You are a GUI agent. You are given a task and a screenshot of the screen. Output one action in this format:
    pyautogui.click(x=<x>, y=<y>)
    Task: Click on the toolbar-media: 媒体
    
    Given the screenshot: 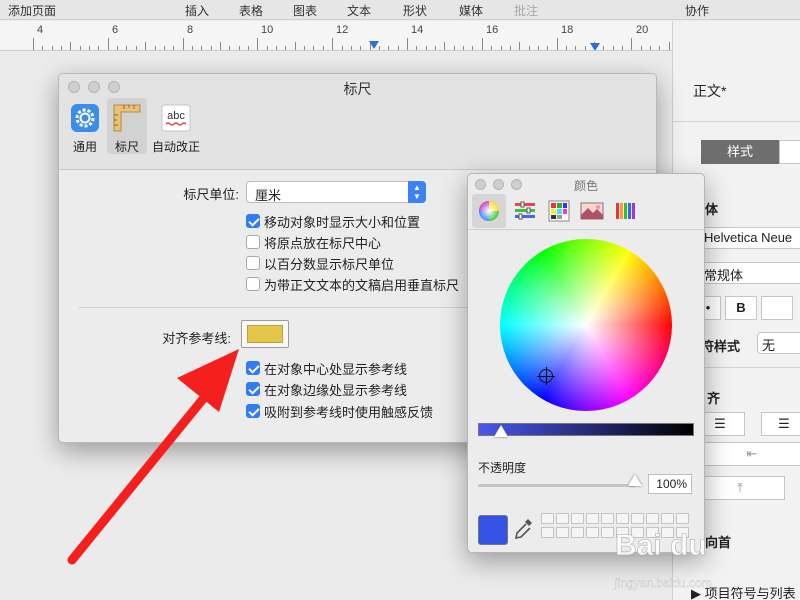 What is the action you would take?
    pyautogui.click(x=471, y=10)
    